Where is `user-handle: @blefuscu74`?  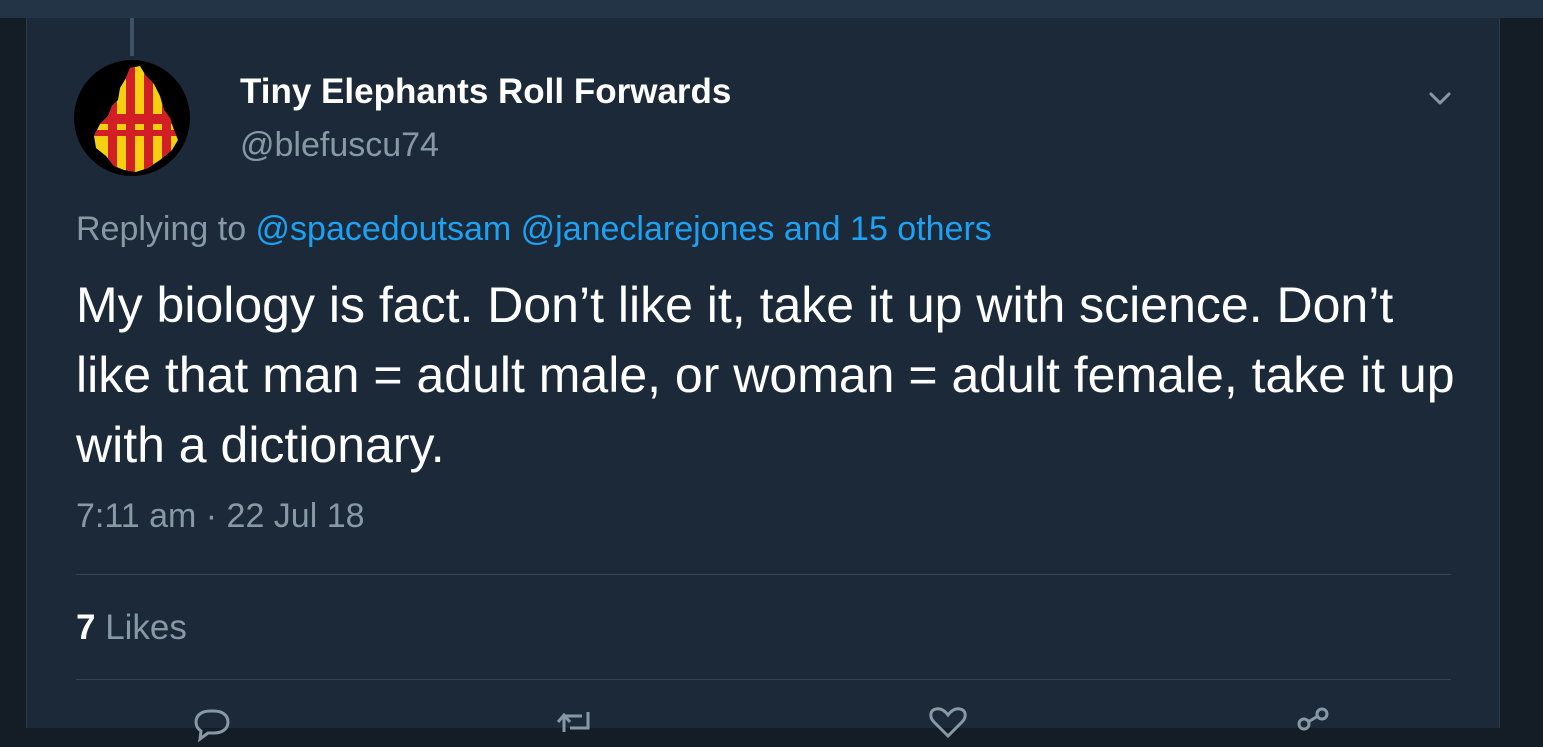
user-handle: @blefuscu74 is located at coordinates (339, 145).